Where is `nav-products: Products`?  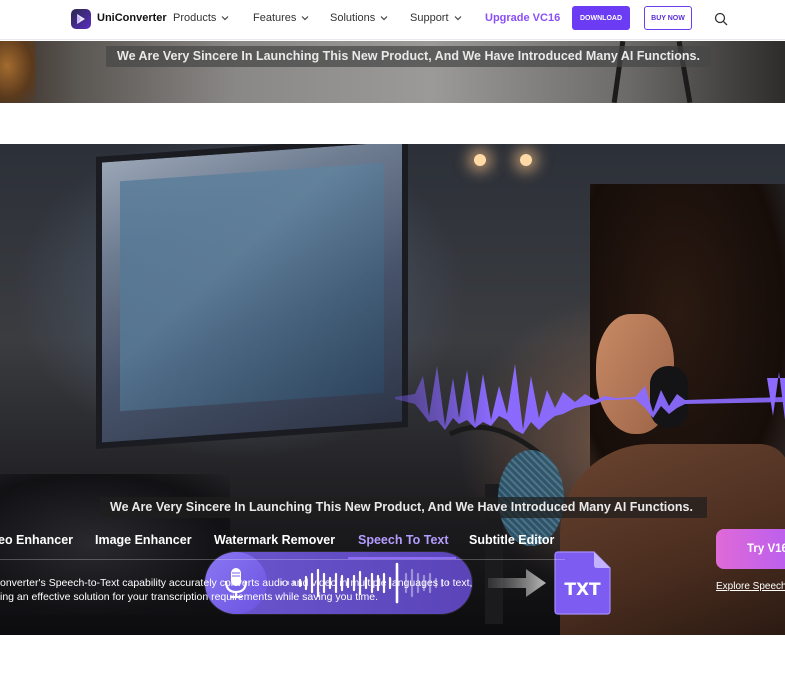 nav-products: Products is located at coordinates (201, 18).